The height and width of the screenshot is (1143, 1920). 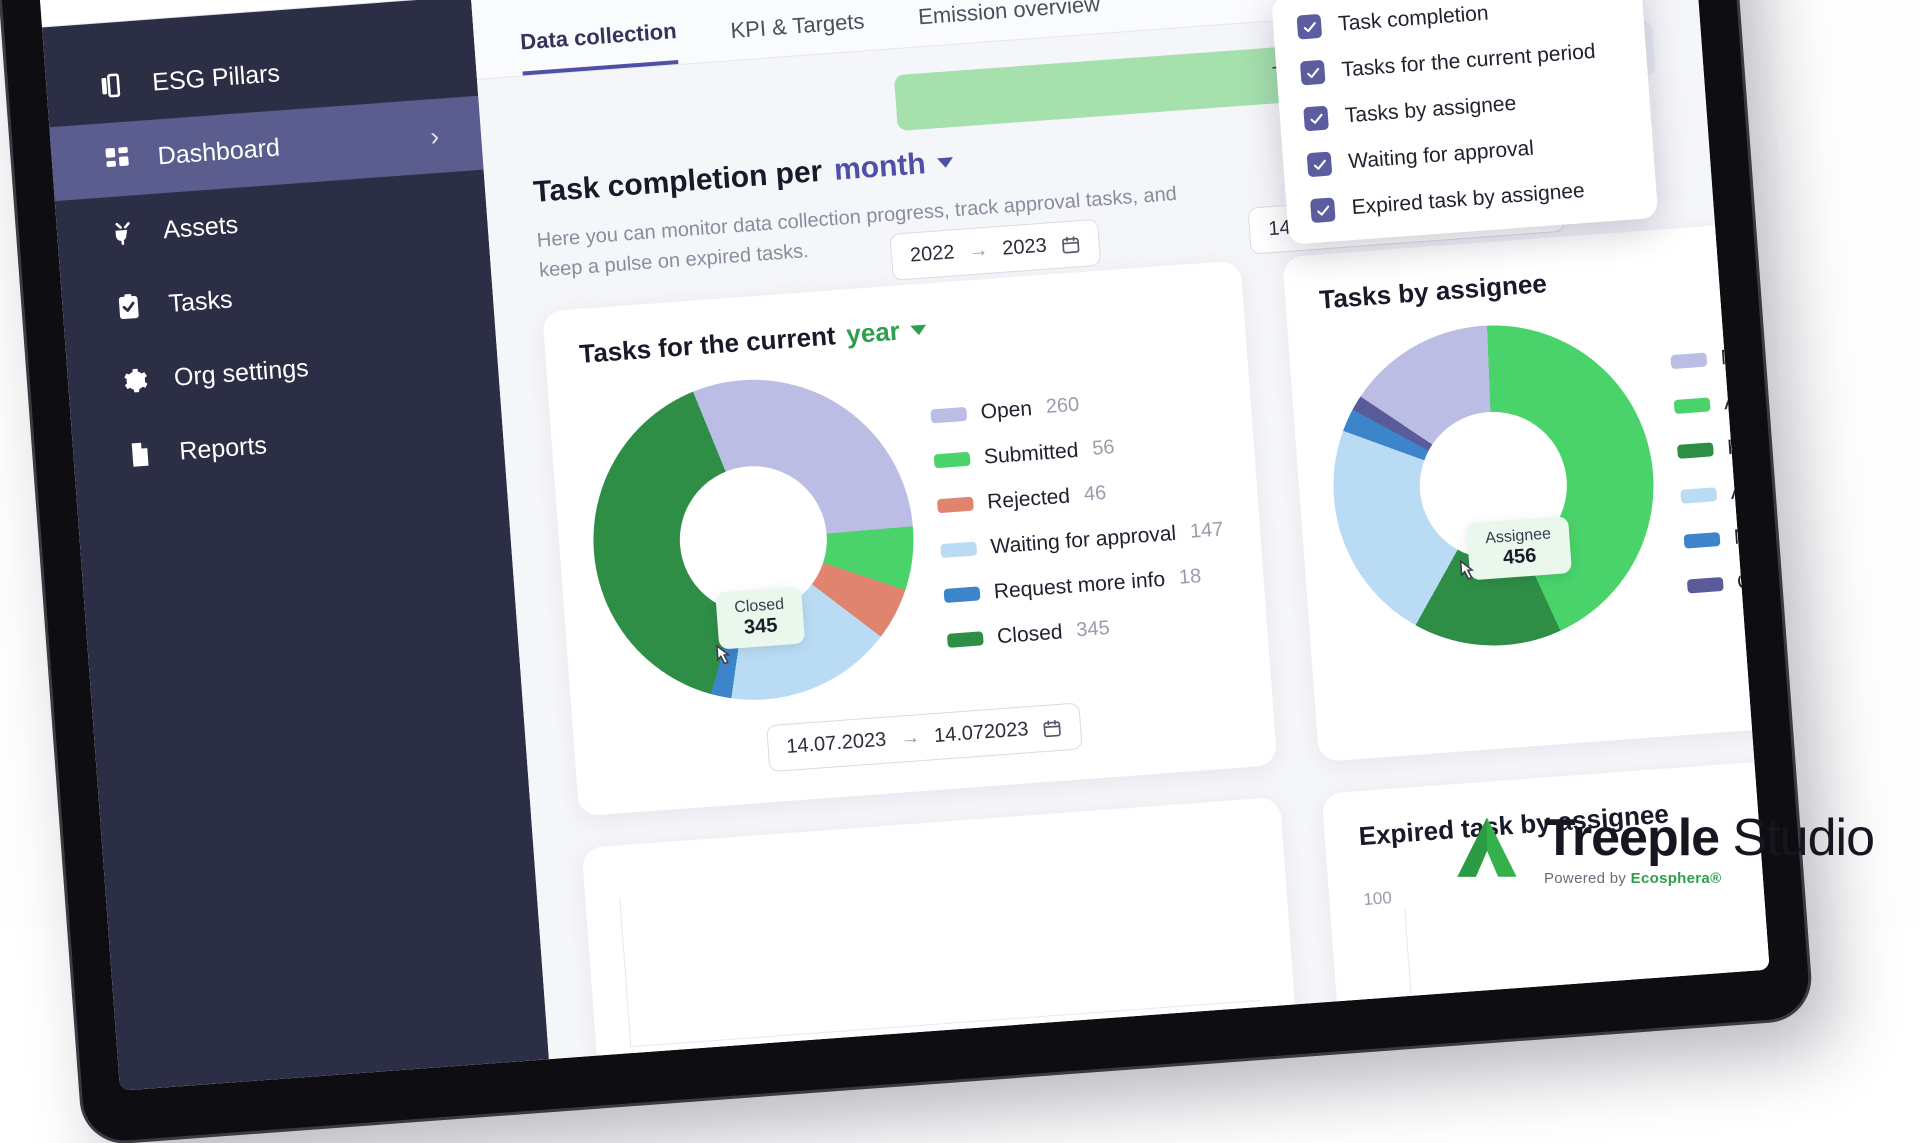 I want to click on sidebar-item-label: Org settings, so click(x=241, y=372).